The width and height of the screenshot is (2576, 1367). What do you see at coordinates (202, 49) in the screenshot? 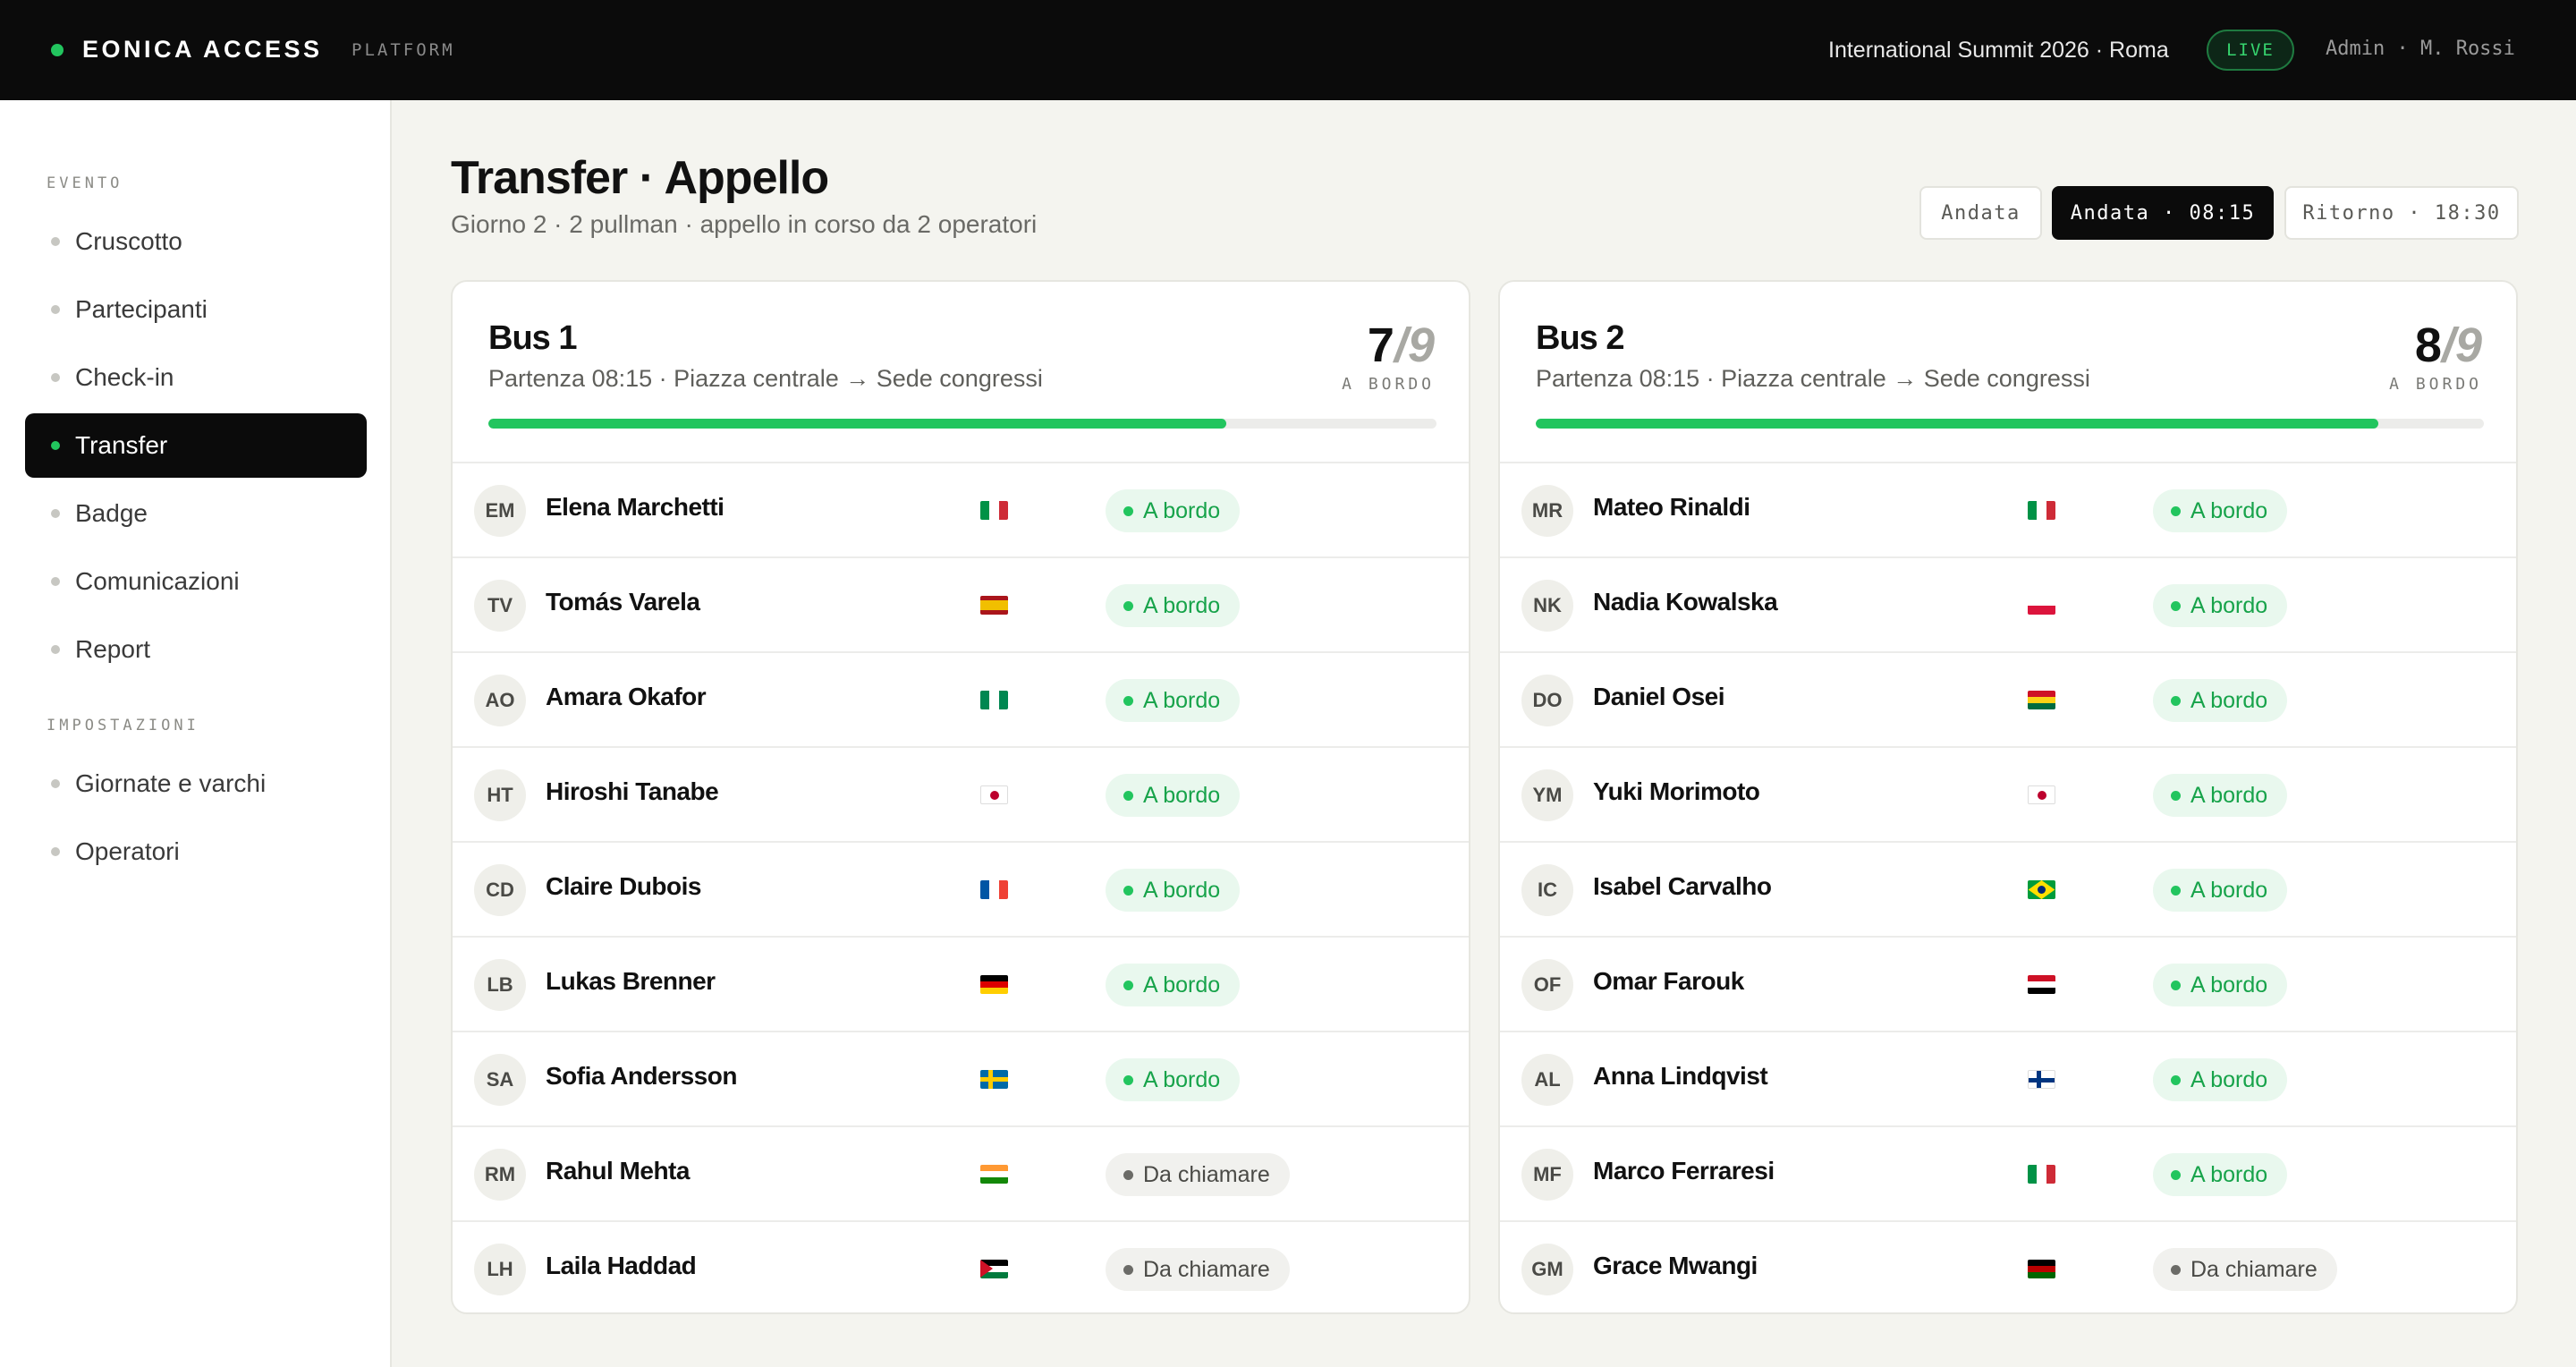
I see `brand-logo: EONICA ACCESS` at bounding box center [202, 49].